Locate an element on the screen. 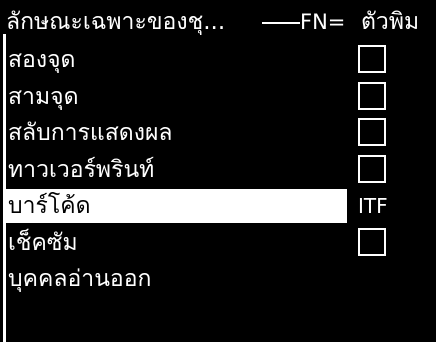 The image size is (436, 342). menu-item-label: สามจุด is located at coordinates (43, 96).